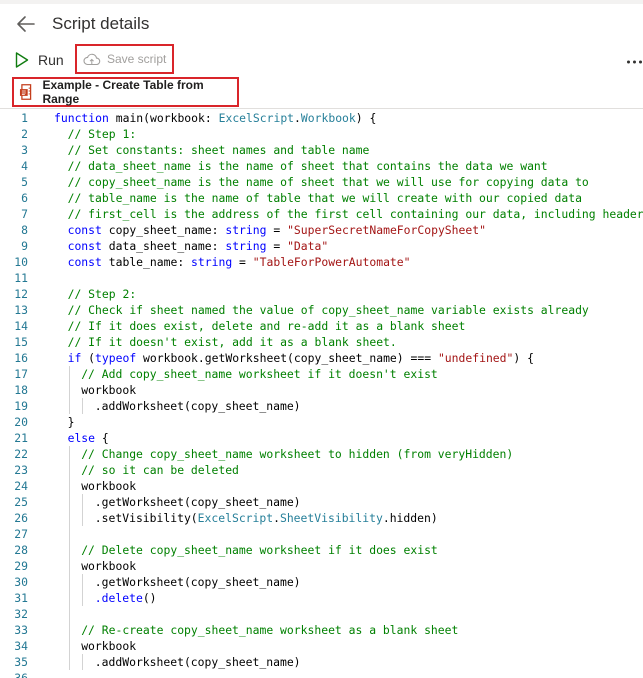  I want to click on line-number: 20, so click(21, 422).